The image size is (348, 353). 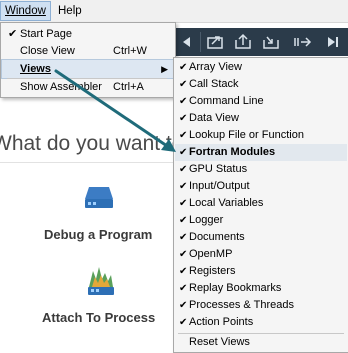 What do you see at coordinates (98, 317) in the screenshot?
I see `attach-process-label: Attach To Process` at bounding box center [98, 317].